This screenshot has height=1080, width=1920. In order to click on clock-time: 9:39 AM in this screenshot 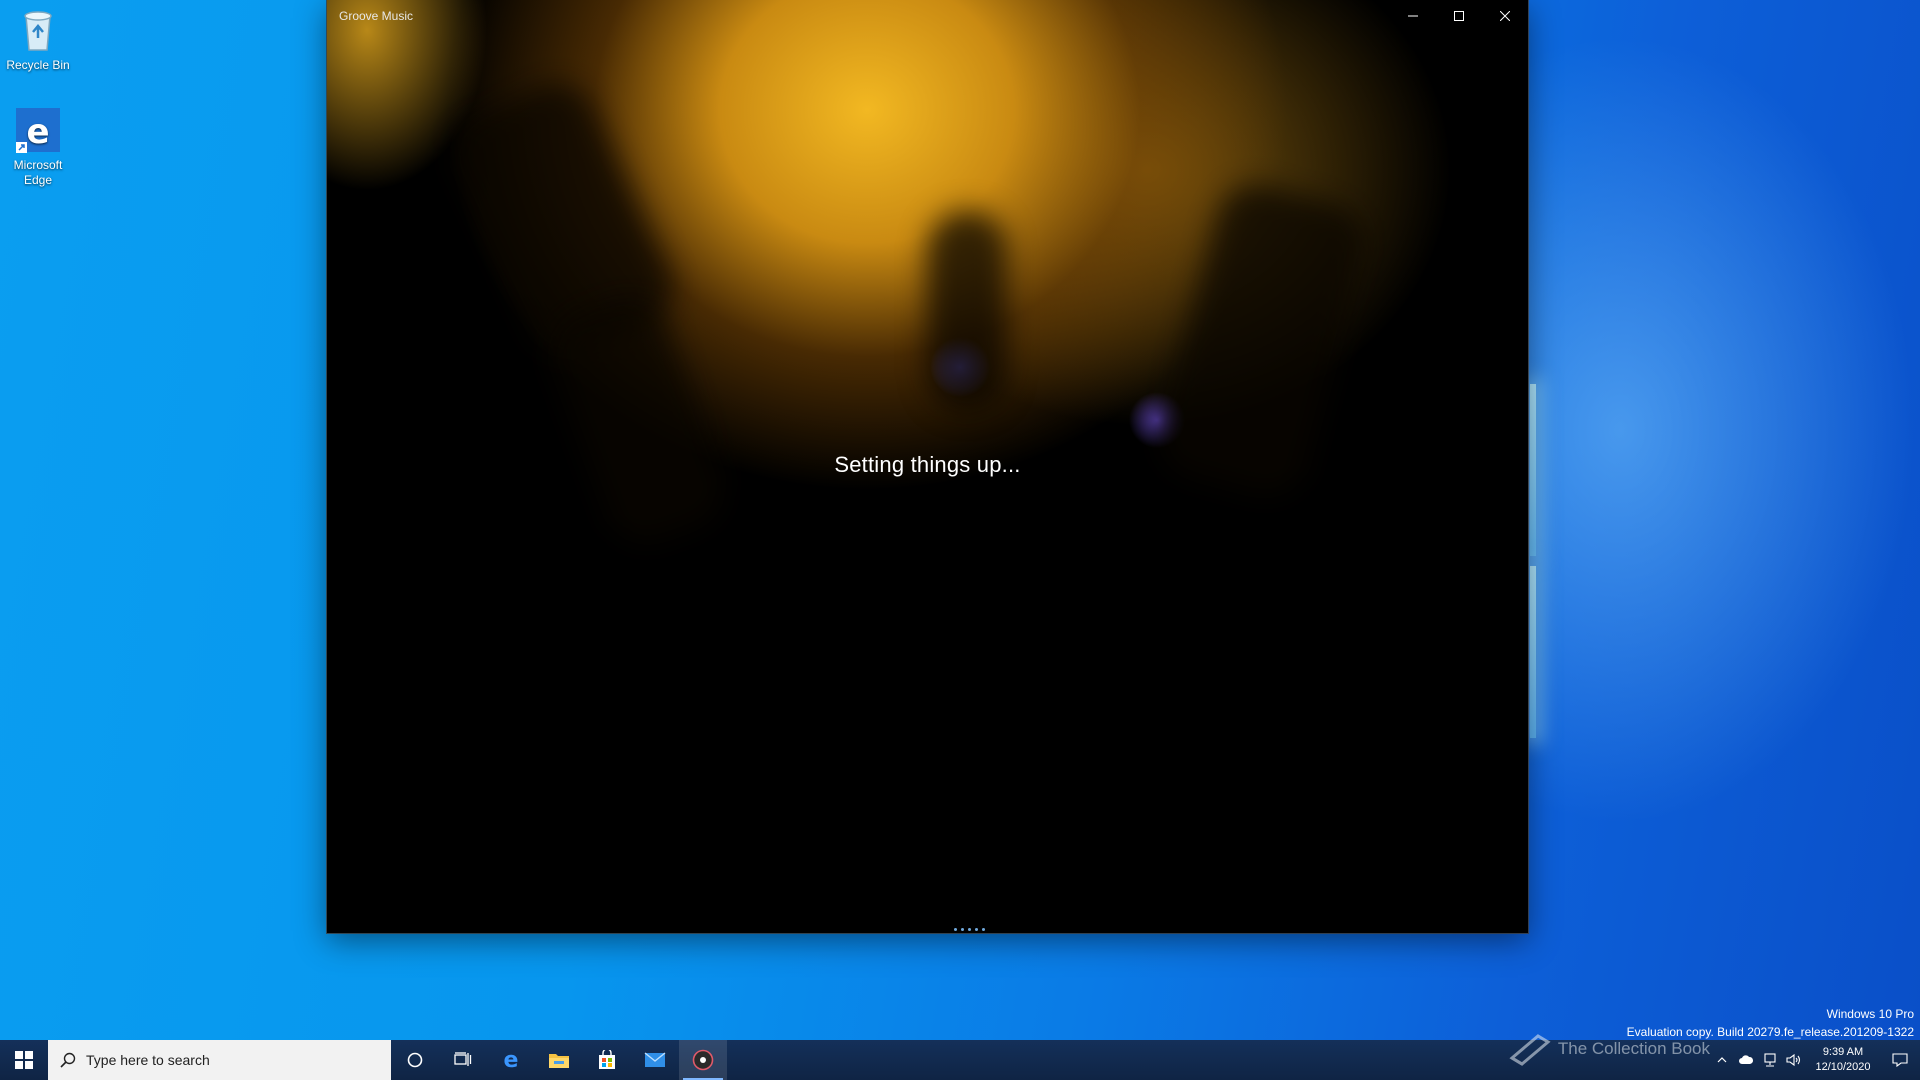, I will do `click(1843, 1052)`.